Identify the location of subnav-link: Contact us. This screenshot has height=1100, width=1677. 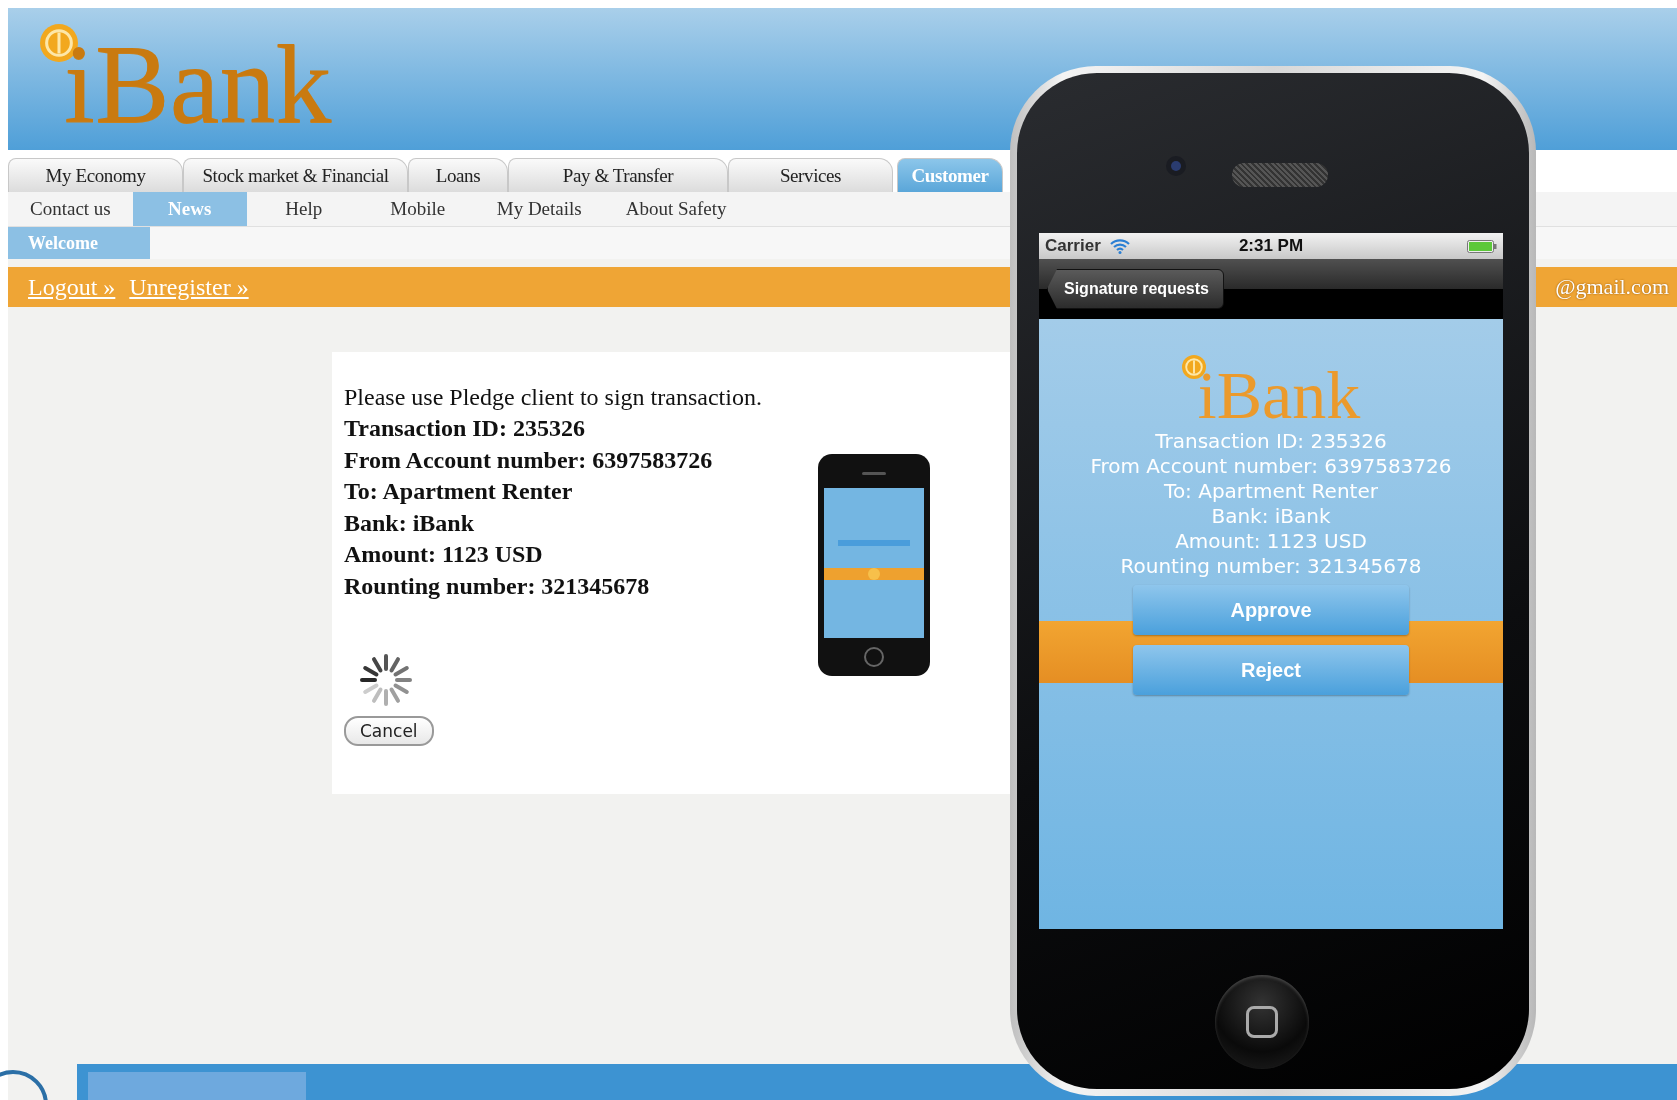
(70, 209).